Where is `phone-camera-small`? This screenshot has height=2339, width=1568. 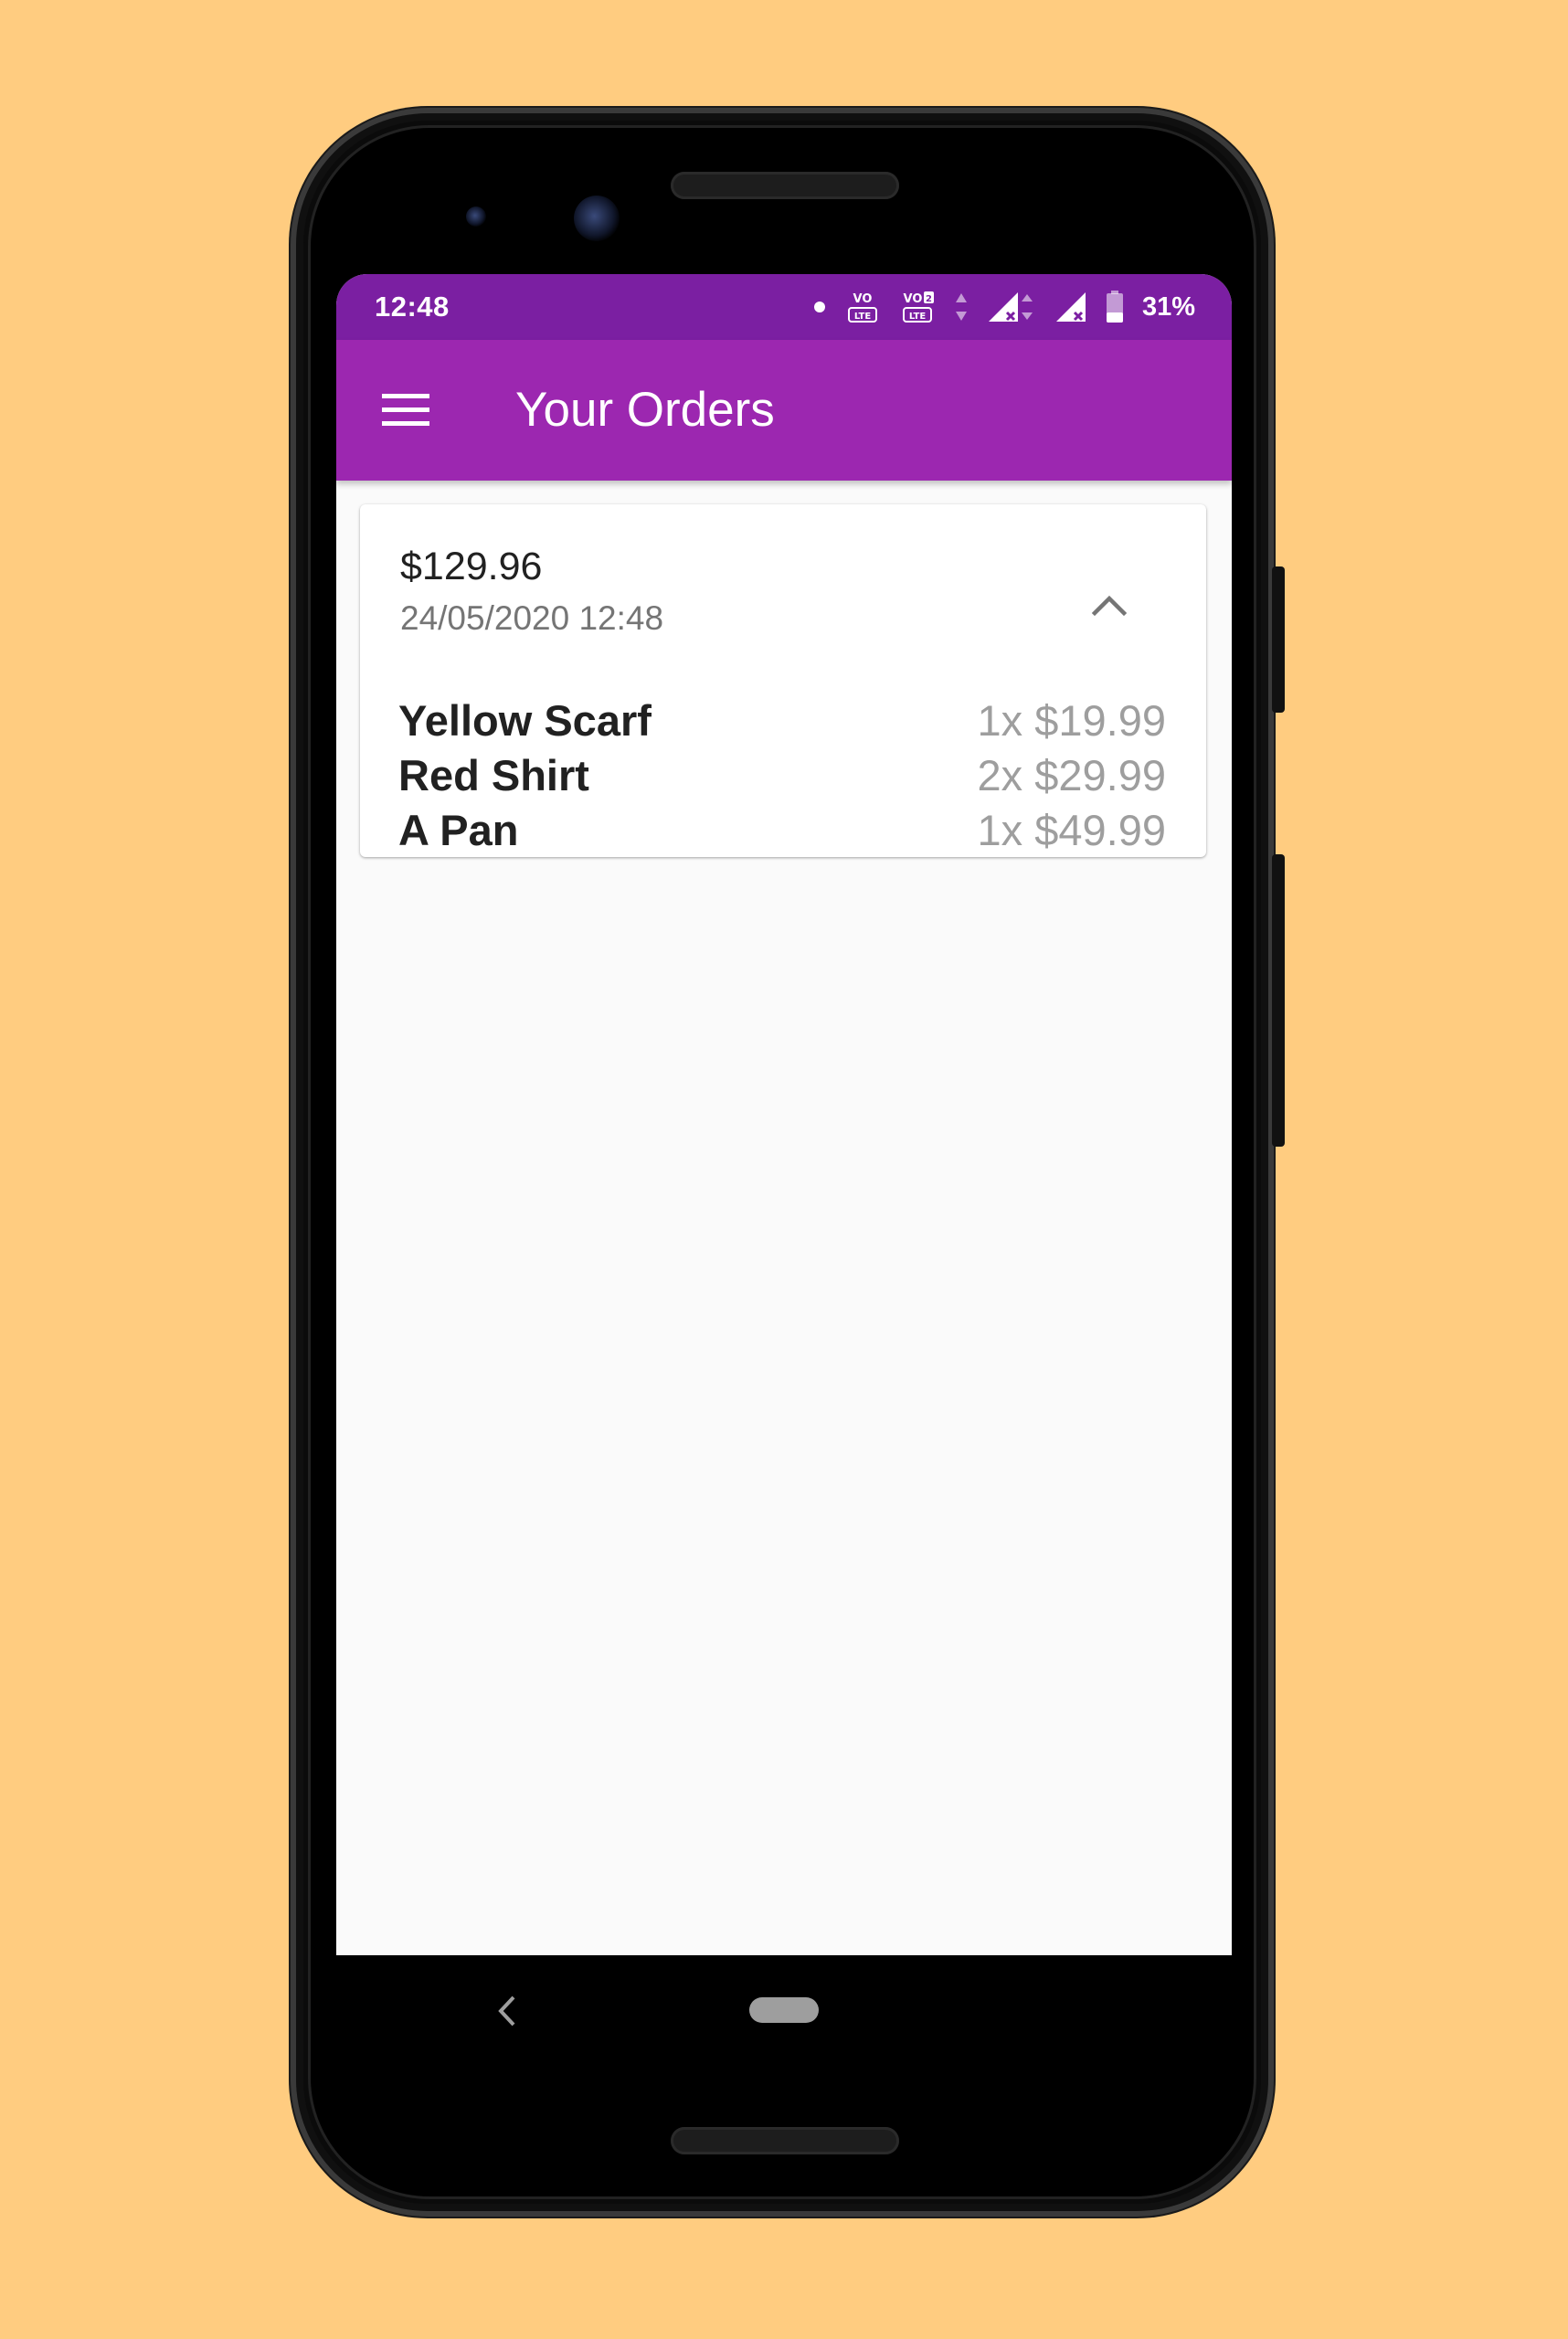
phone-camera-small is located at coordinates (476, 217).